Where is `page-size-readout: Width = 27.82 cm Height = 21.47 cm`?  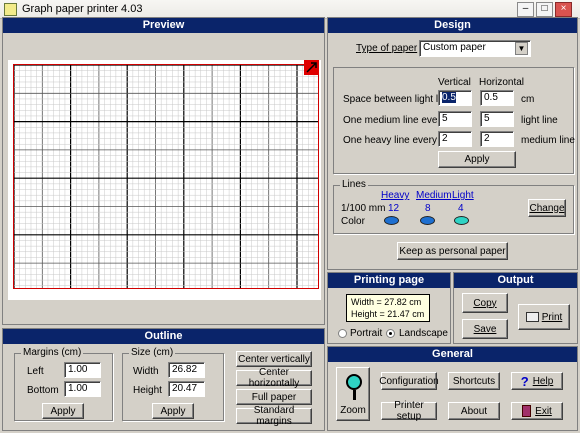
page-size-readout: Width = 27.82 cm Height = 21.47 cm is located at coordinates (388, 308).